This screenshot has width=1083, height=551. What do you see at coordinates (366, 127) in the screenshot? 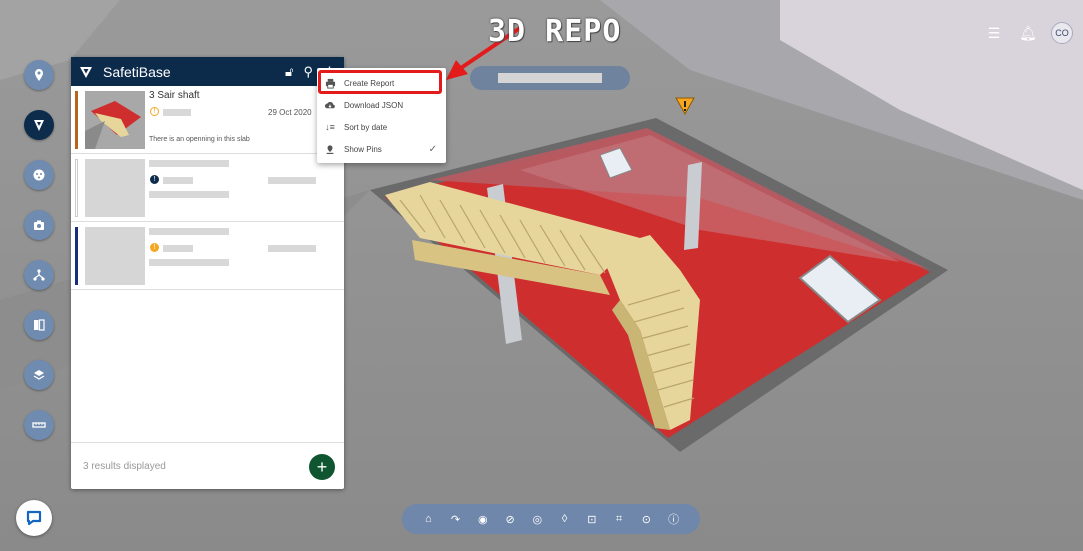
I see `menu-item-label: Sort by date` at bounding box center [366, 127].